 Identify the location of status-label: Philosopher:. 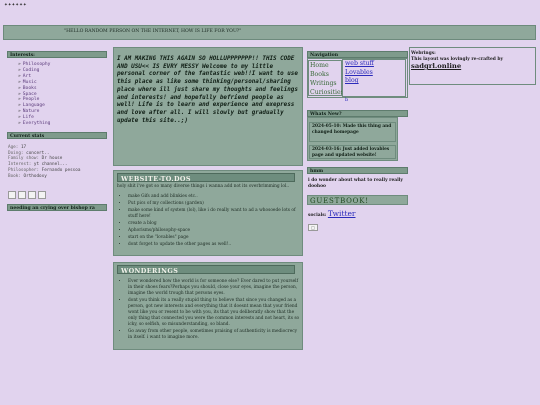
(24, 170).